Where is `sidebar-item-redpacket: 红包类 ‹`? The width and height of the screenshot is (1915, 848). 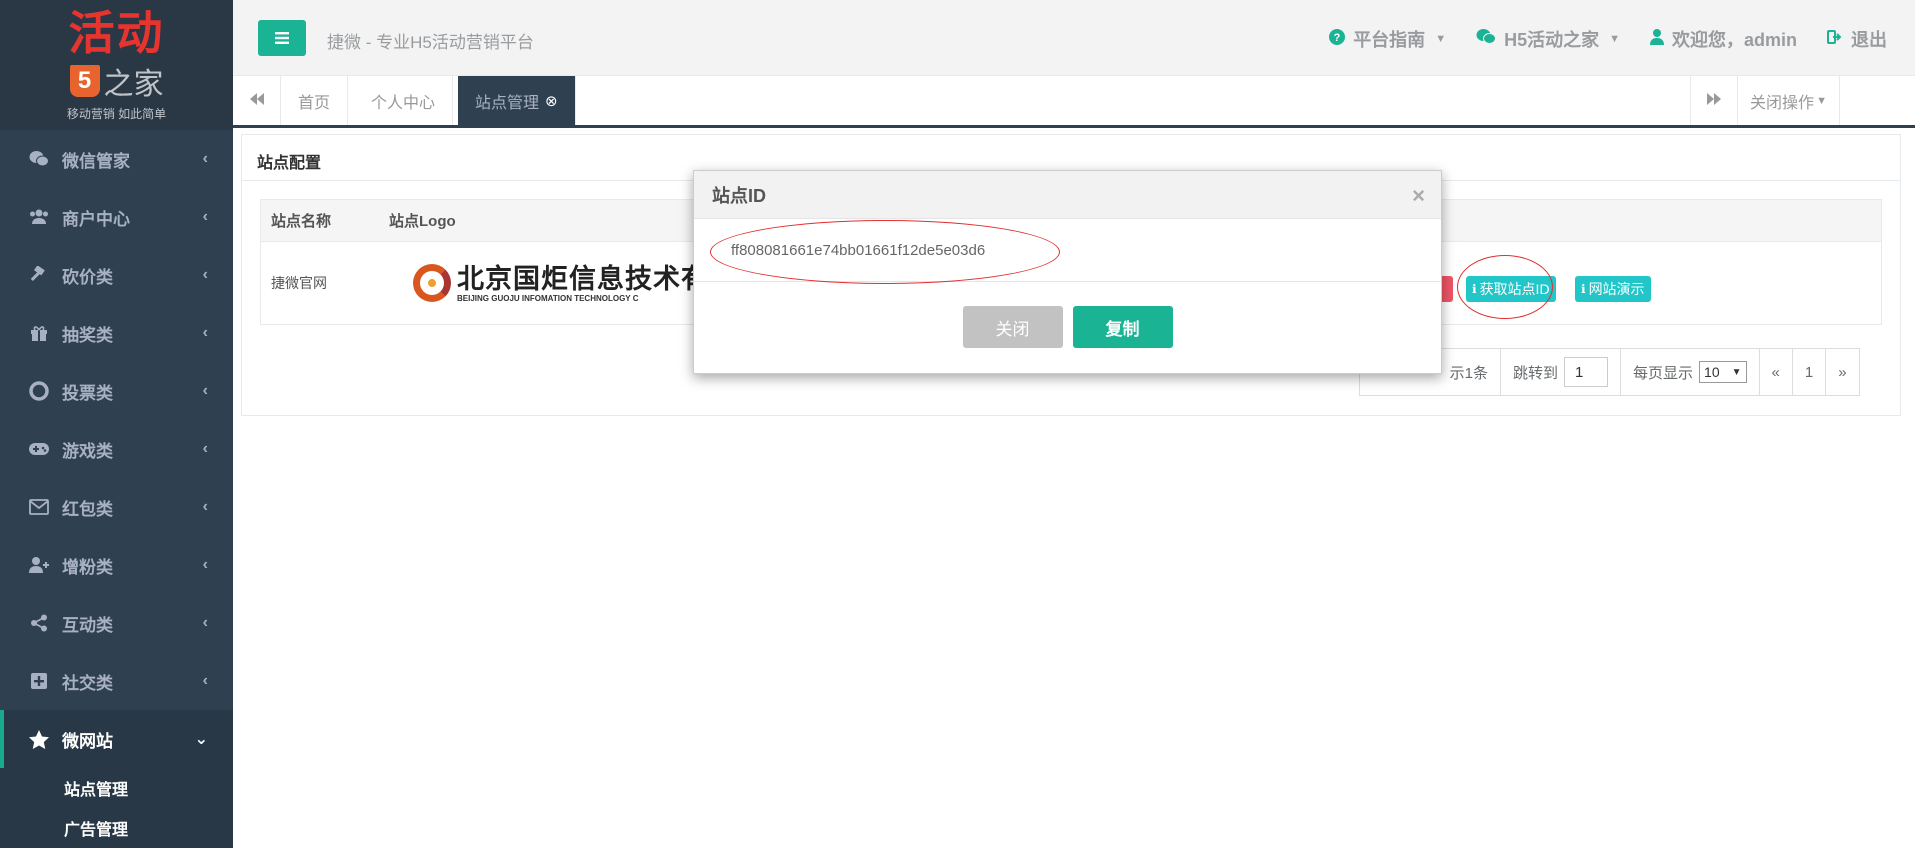
sidebar-item-redpacket: 红包类 ‹ is located at coordinates (116, 507).